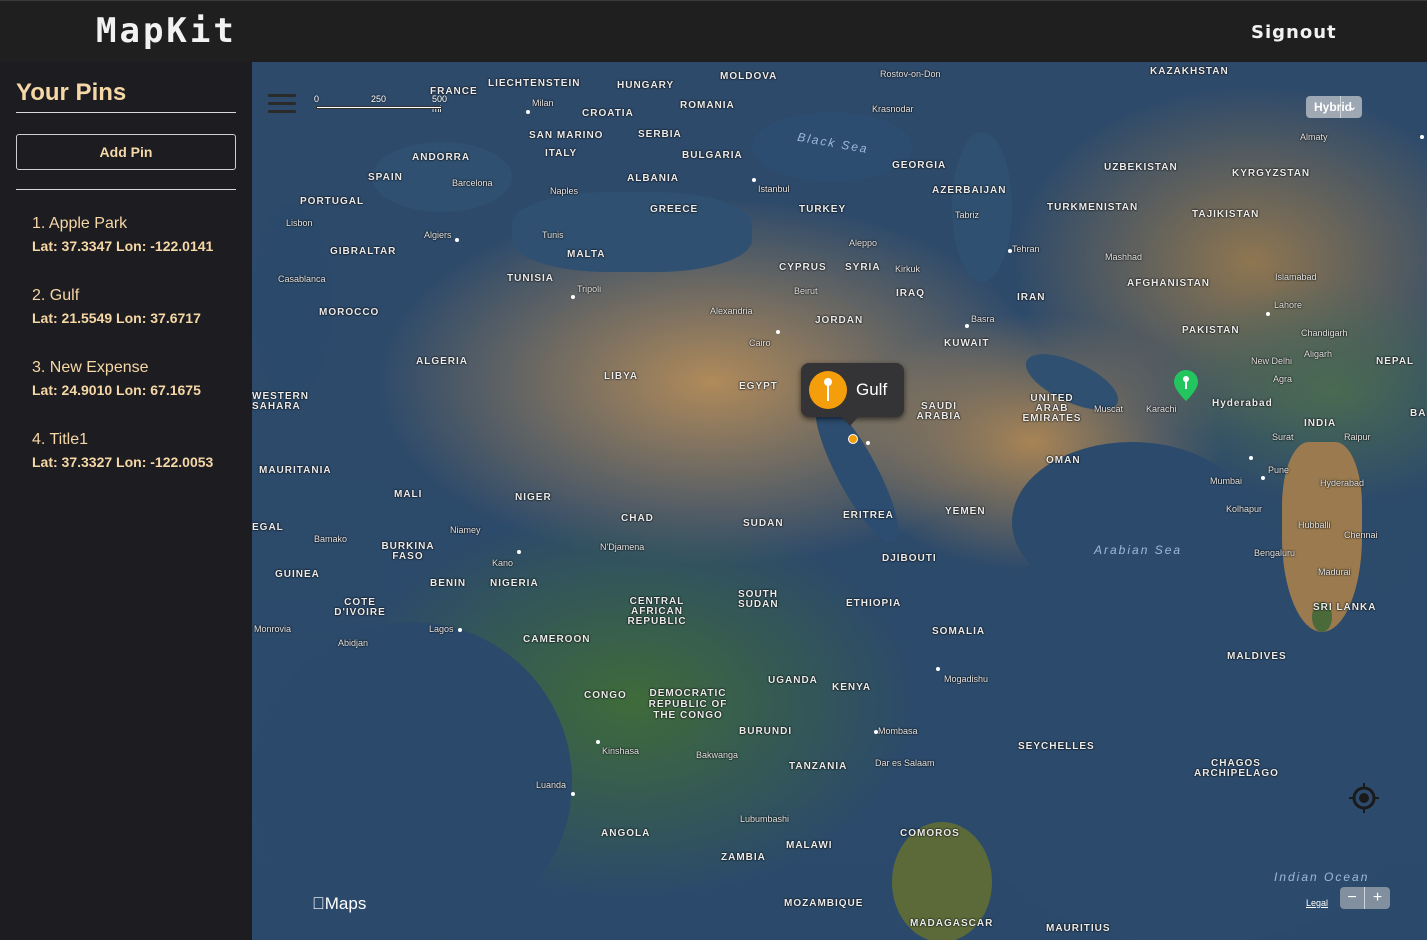  Describe the element at coordinates (566, 135) in the screenshot. I see `map-label: SAN MARINO` at that location.